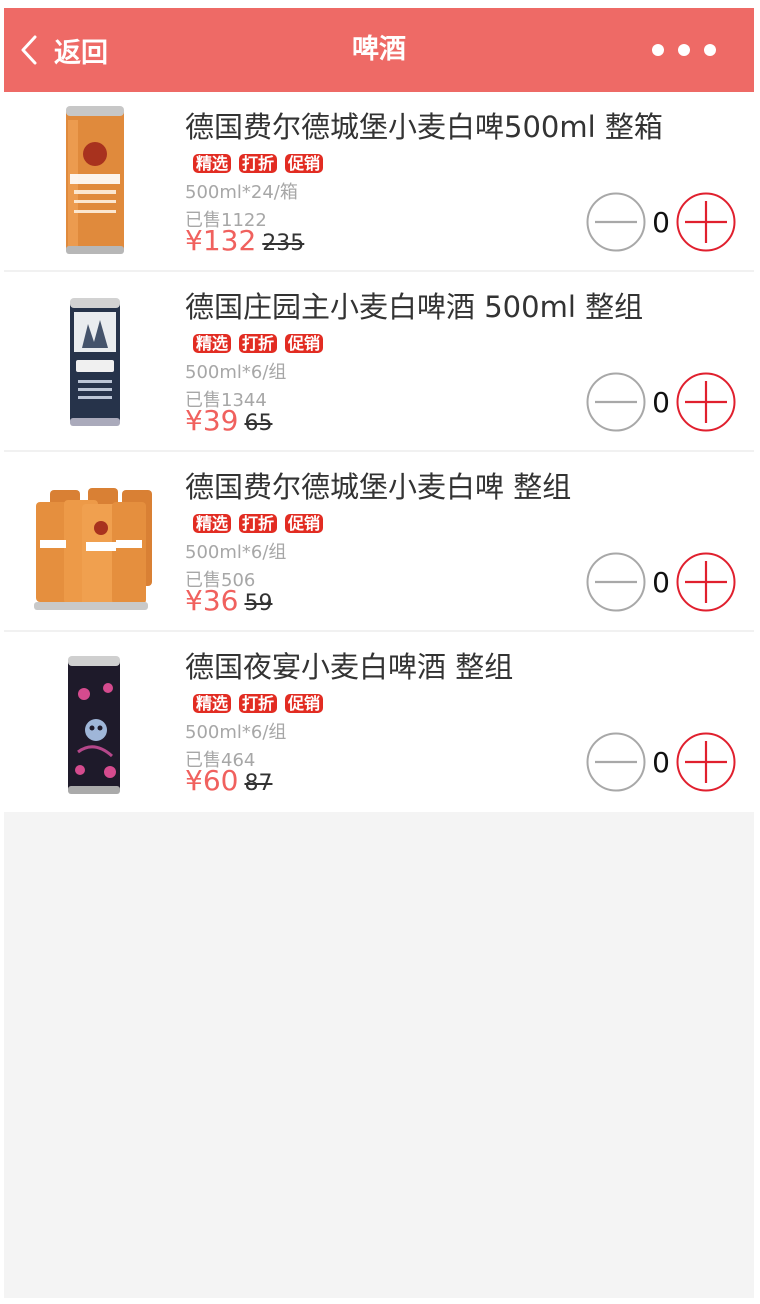 This screenshot has width=760, height=1304. What do you see at coordinates (220, 600) in the screenshot?
I see `current-price: 36` at bounding box center [220, 600].